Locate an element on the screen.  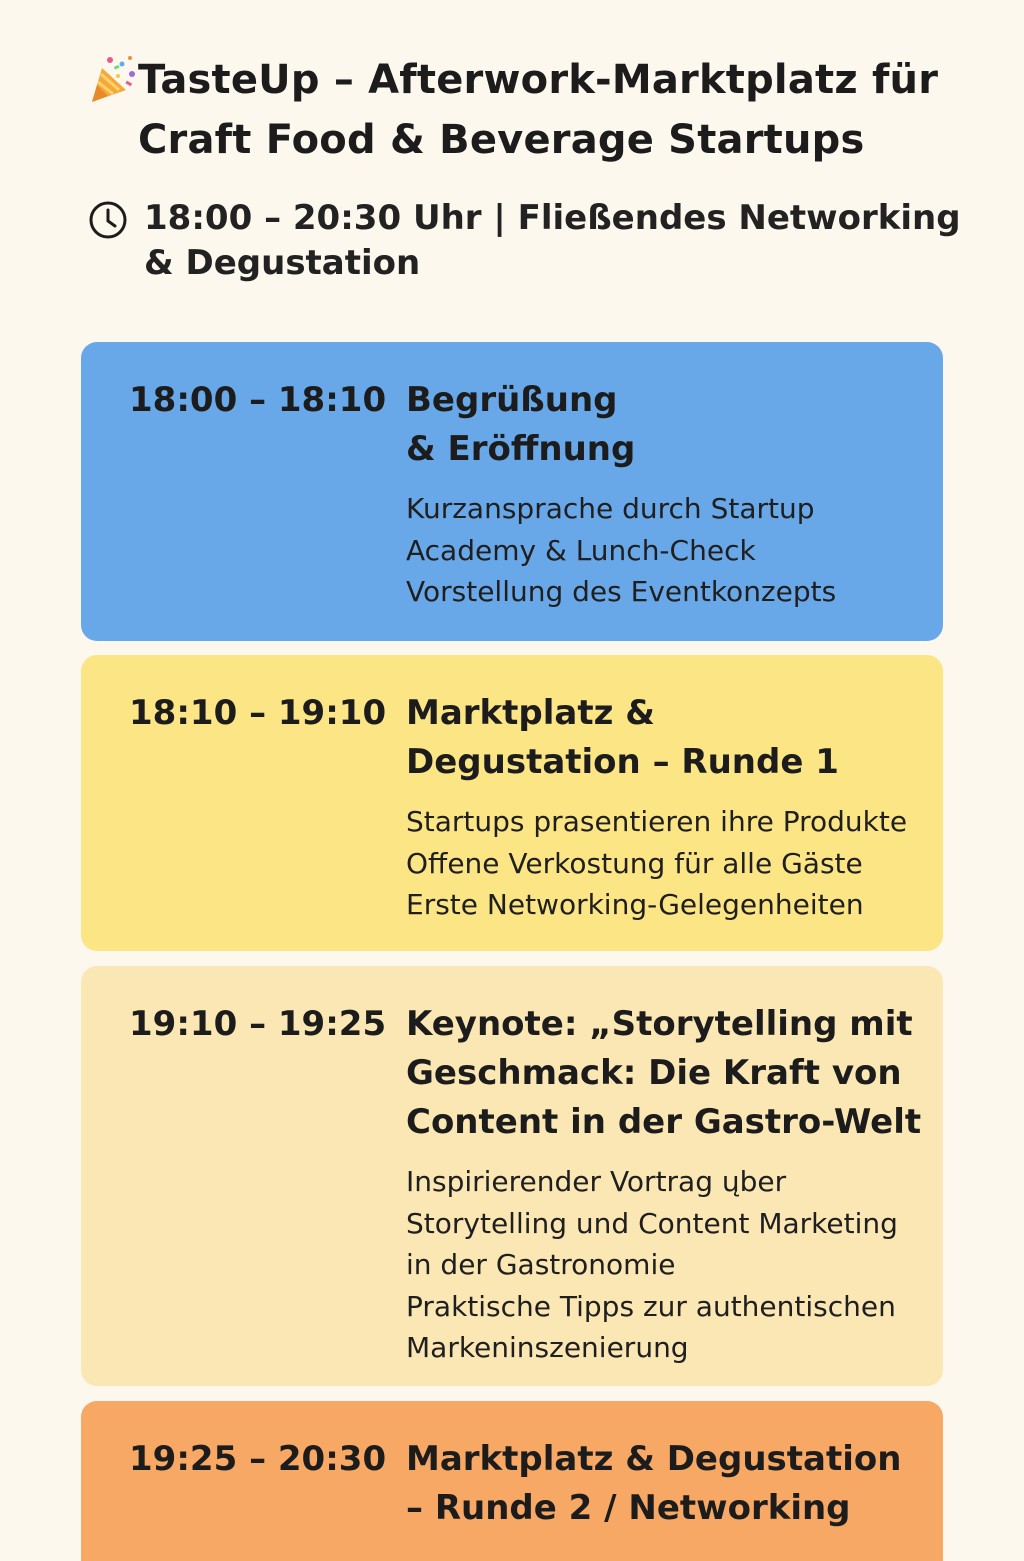
agenda-detail-line: Praktische Tipps zur authentischen is located at coordinates (651, 1306).